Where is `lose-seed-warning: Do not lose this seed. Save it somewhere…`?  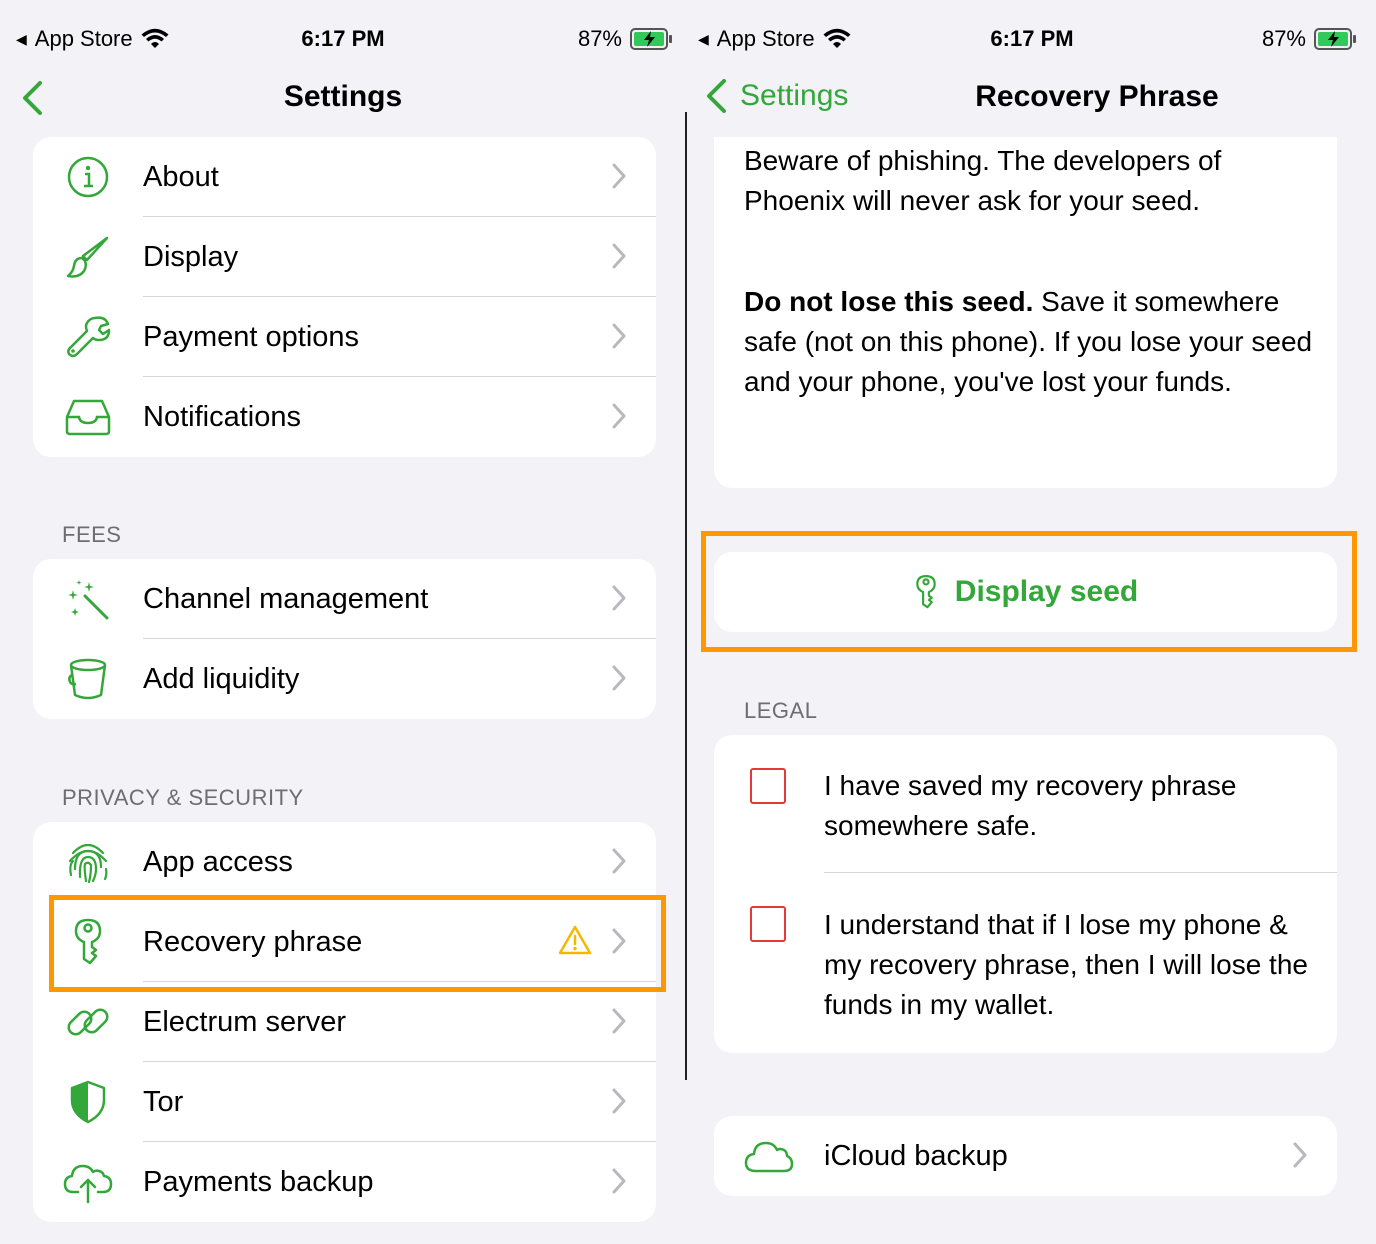 lose-seed-warning: Do not lose this seed. Save it somewhere… is located at coordinates (1029, 342).